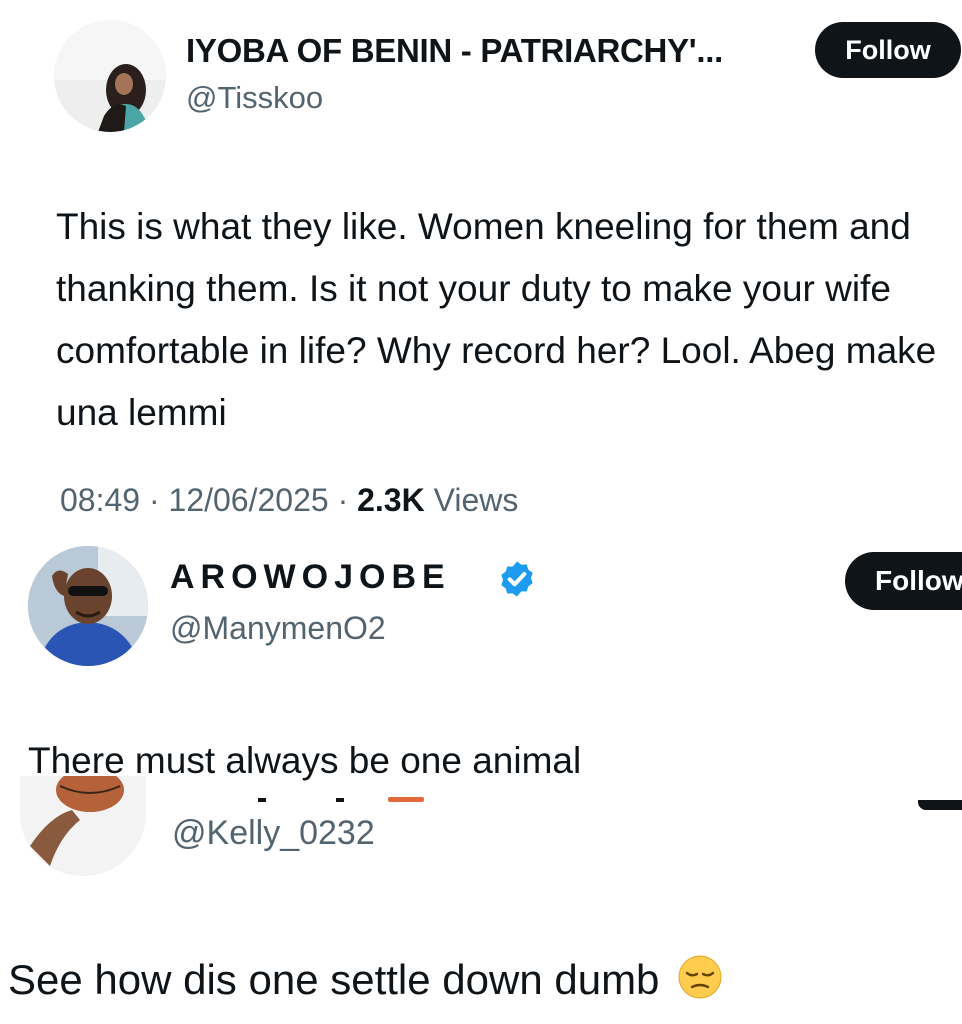 This screenshot has width=962, height=1024. I want to click on user-handle: @ManymenO2, so click(278, 628).